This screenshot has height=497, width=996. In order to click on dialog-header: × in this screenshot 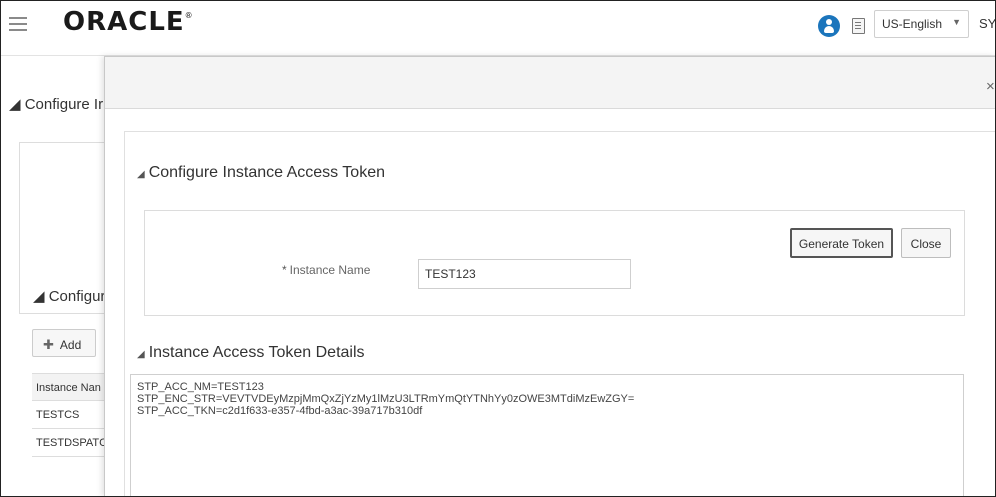, I will do `click(550, 83)`.